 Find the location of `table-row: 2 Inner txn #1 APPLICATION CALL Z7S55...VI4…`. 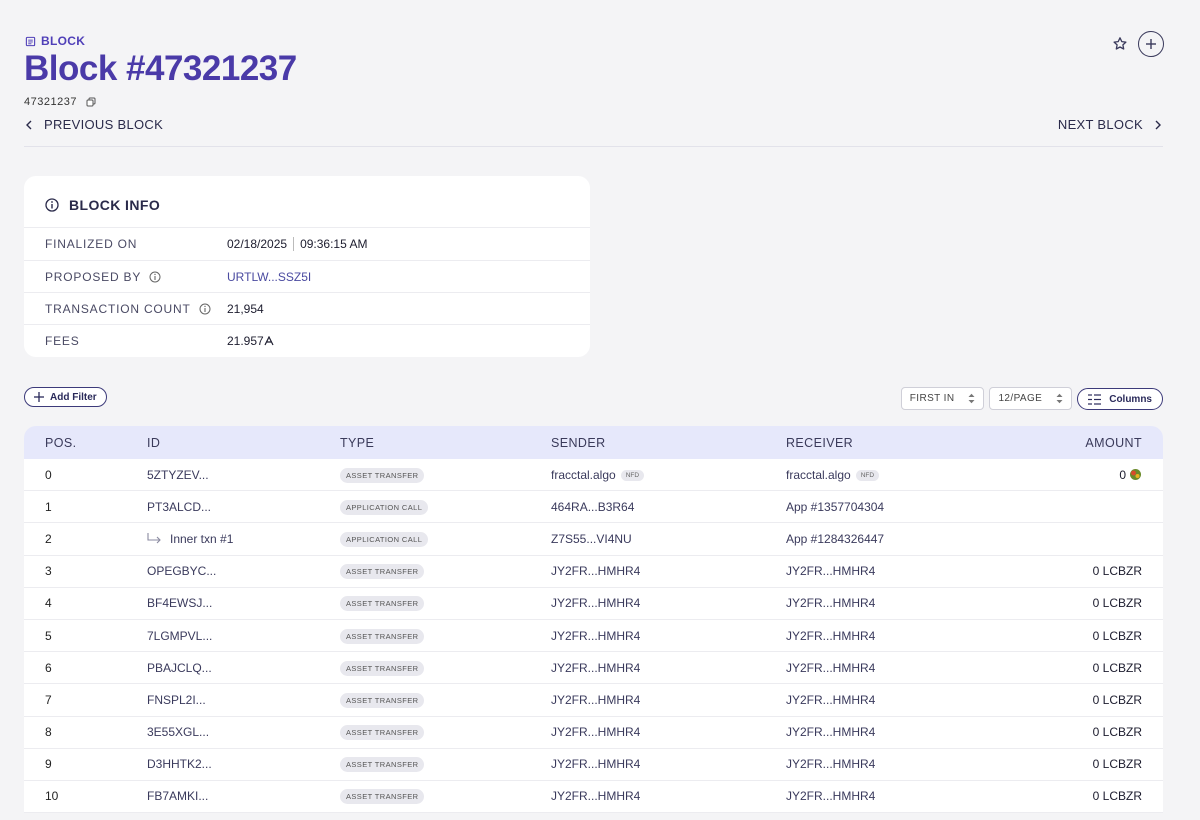

table-row: 2 Inner txn #1 APPLICATION CALL Z7S55...VI4… is located at coordinates (593, 539).